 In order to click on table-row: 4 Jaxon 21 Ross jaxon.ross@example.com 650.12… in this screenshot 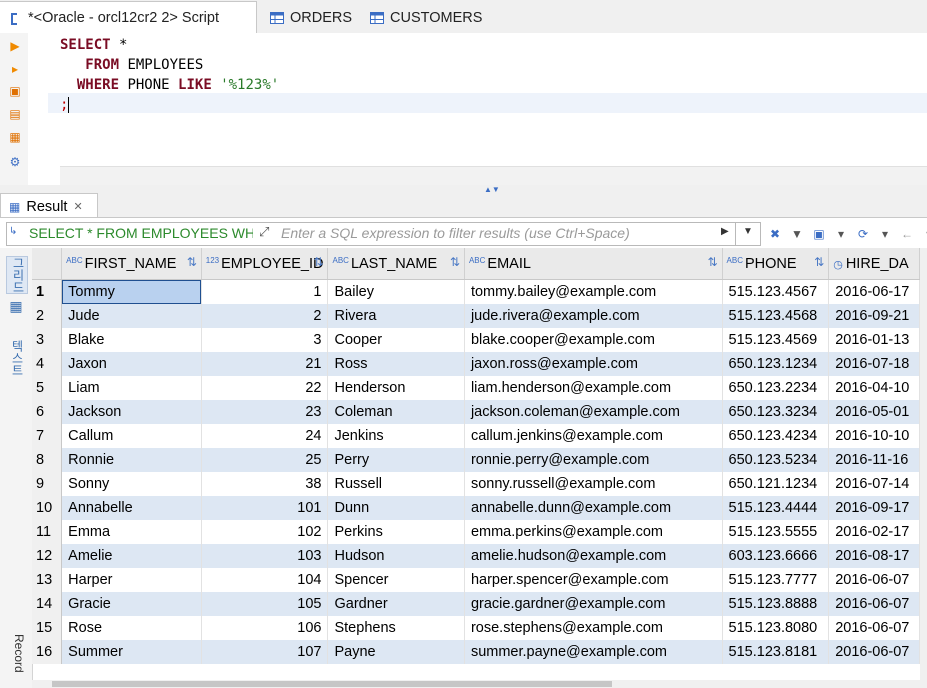, I will do `click(476, 364)`.